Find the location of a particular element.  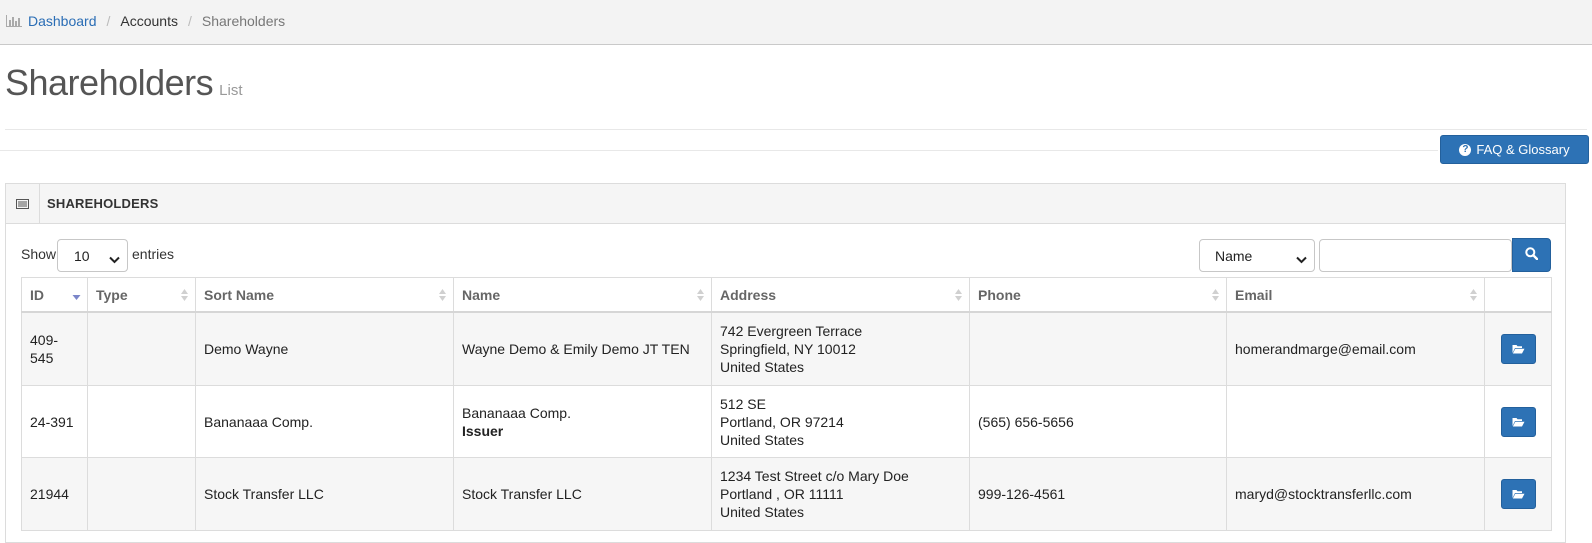

column-header-phone: Phone is located at coordinates (1098, 295).